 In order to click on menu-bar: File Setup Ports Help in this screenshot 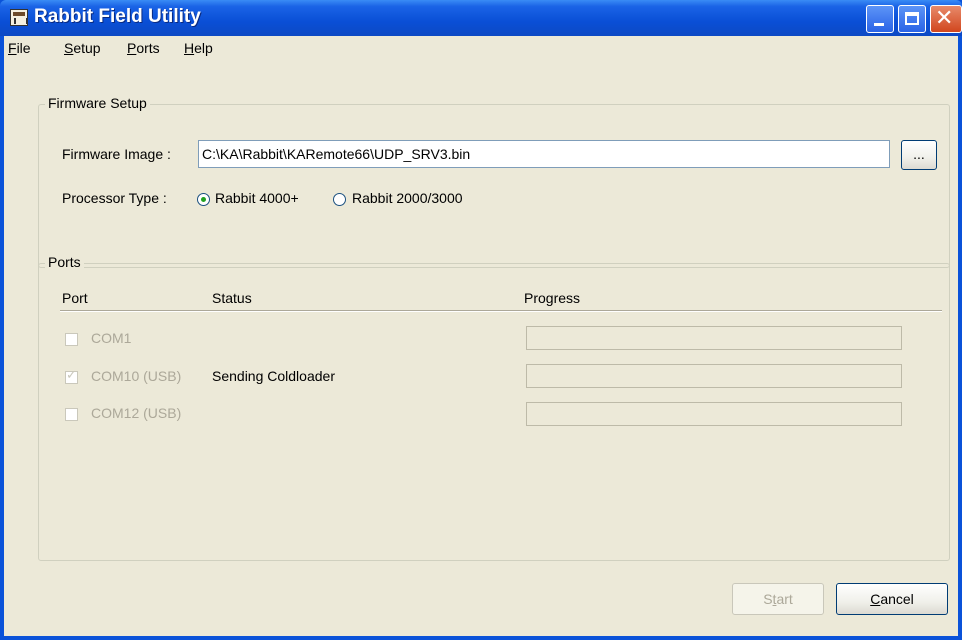, I will do `click(481, 49)`.